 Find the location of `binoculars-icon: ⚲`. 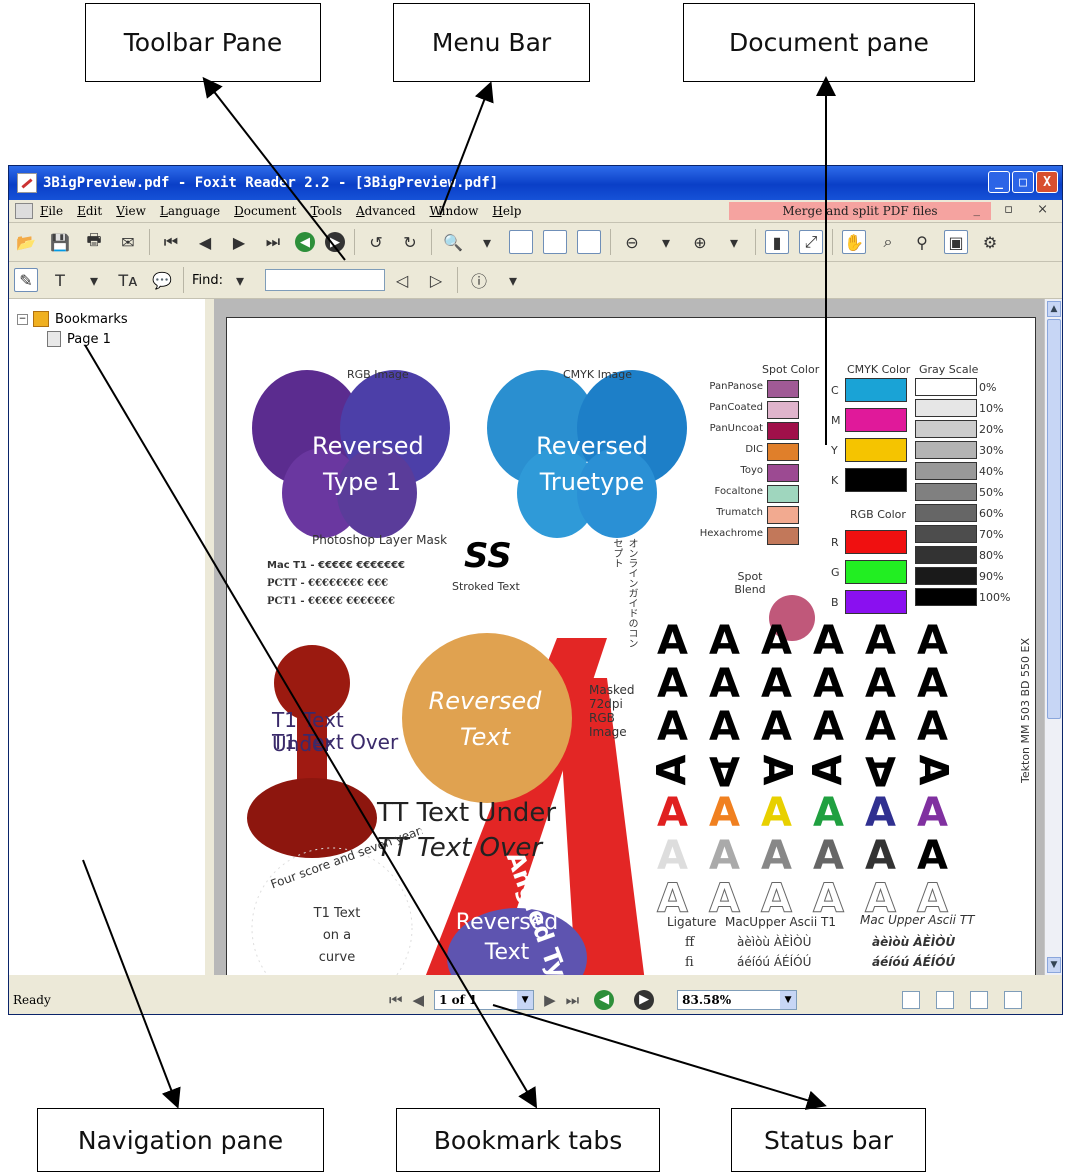

binoculars-icon: ⚲ is located at coordinates (922, 242).